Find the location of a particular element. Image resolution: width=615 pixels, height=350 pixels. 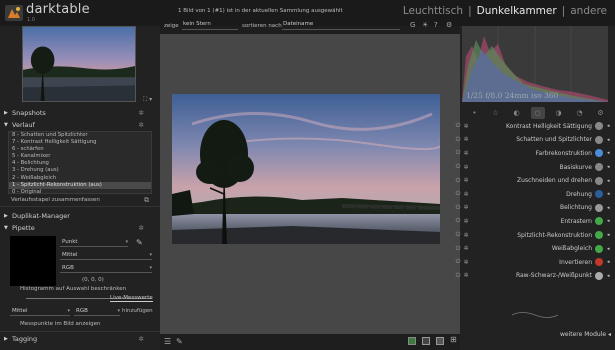

view-lighttable: Leuchttisch is located at coordinates (433, 11).